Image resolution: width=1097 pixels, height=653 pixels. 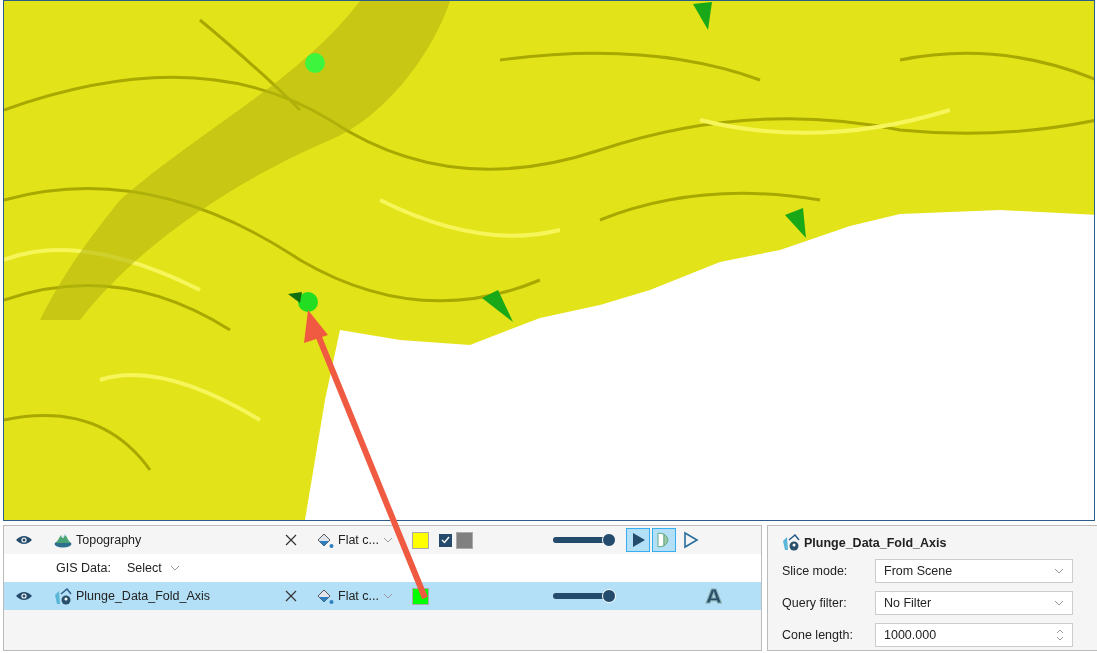 What do you see at coordinates (143, 596) in the screenshot?
I see `layer-name: Plunge_Data_Fold_Axis` at bounding box center [143, 596].